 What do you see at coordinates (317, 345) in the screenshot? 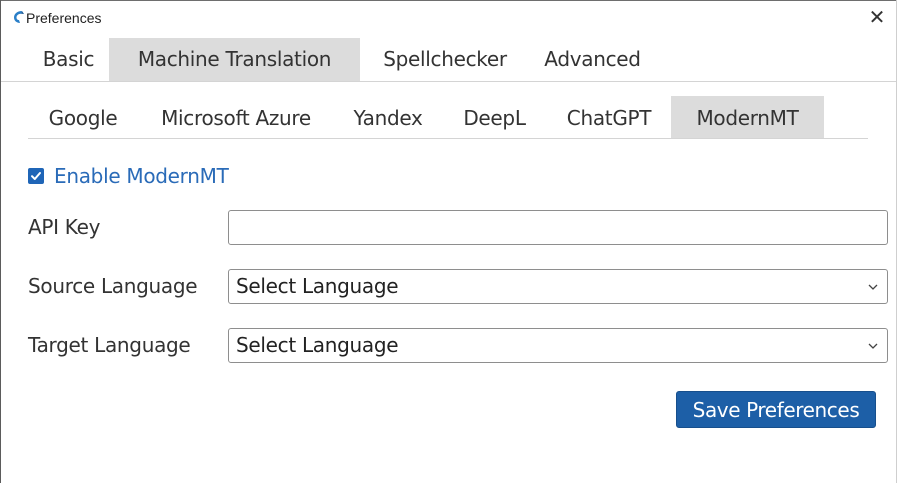
I see `target-language-value: Select Language` at bounding box center [317, 345].